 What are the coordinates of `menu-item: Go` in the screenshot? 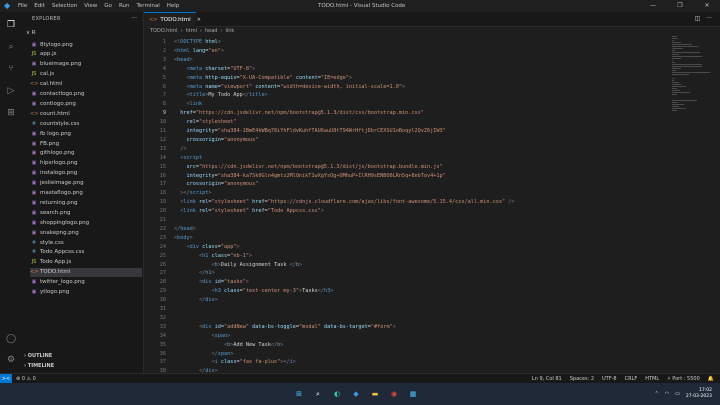 It's located at (108, 6).